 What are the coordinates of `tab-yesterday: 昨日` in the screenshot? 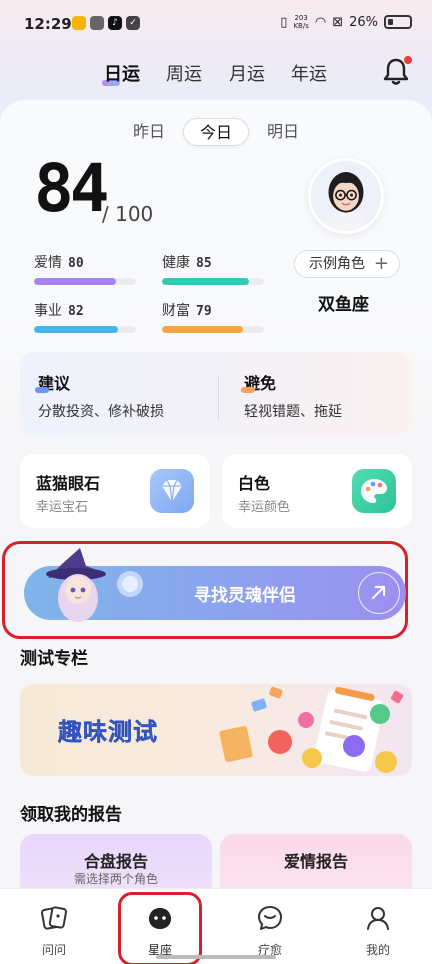 It's located at (149, 132).